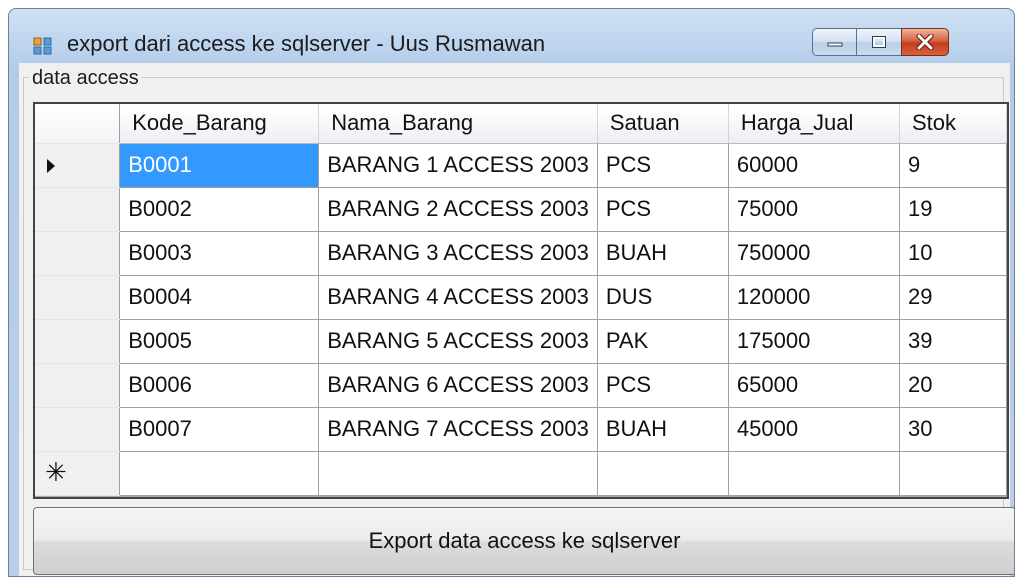  I want to click on table-row: B0004 BARANG 4 ACCESS 2003 DUS 120000 29, so click(521, 297).